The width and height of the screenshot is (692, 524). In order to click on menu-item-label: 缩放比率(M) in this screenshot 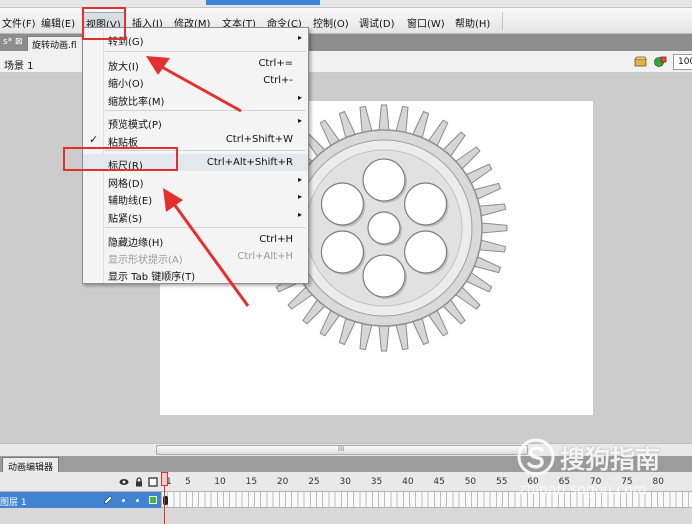, I will do `click(136, 102)`.